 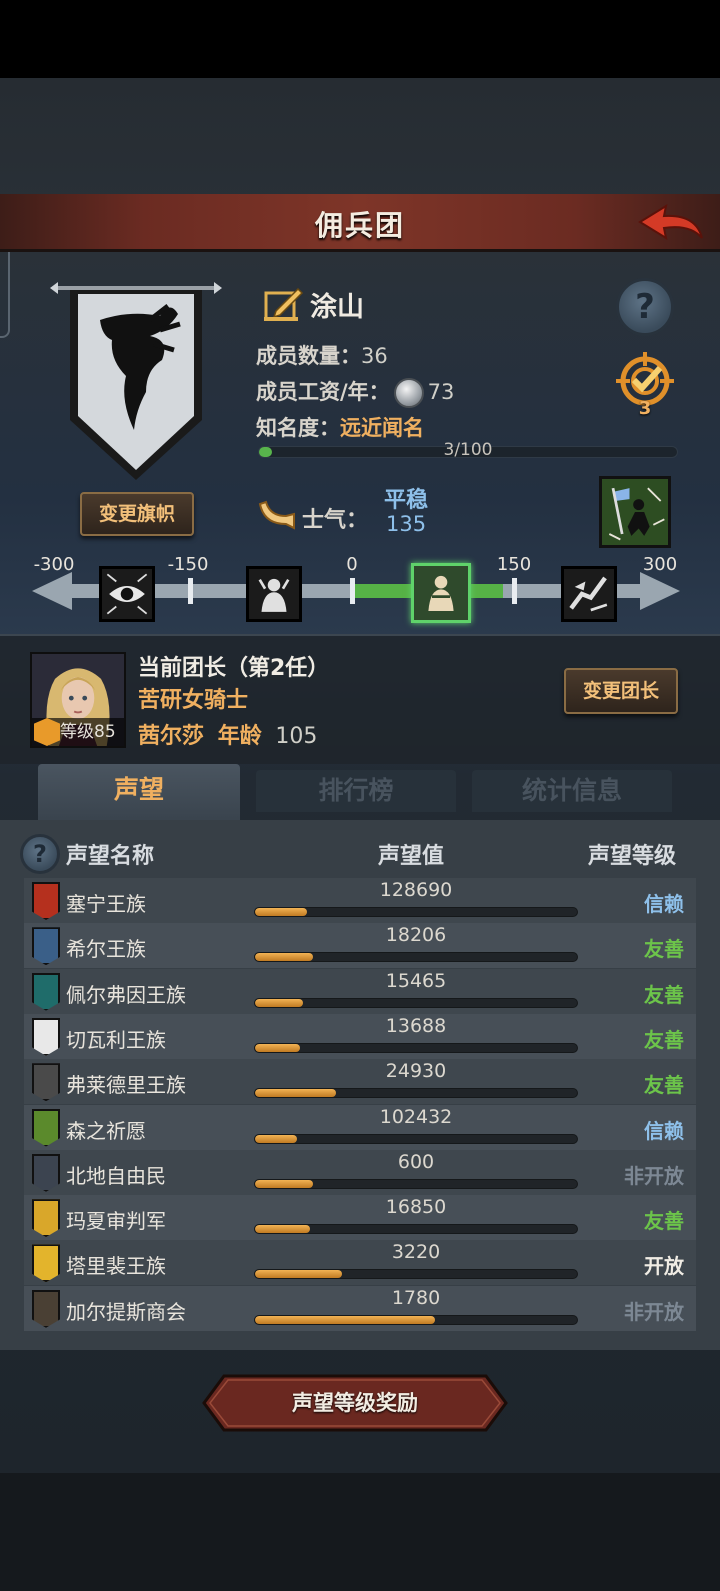 I want to click on leader-info-line: 茜尔莎 年龄 105, so click(x=227, y=734).